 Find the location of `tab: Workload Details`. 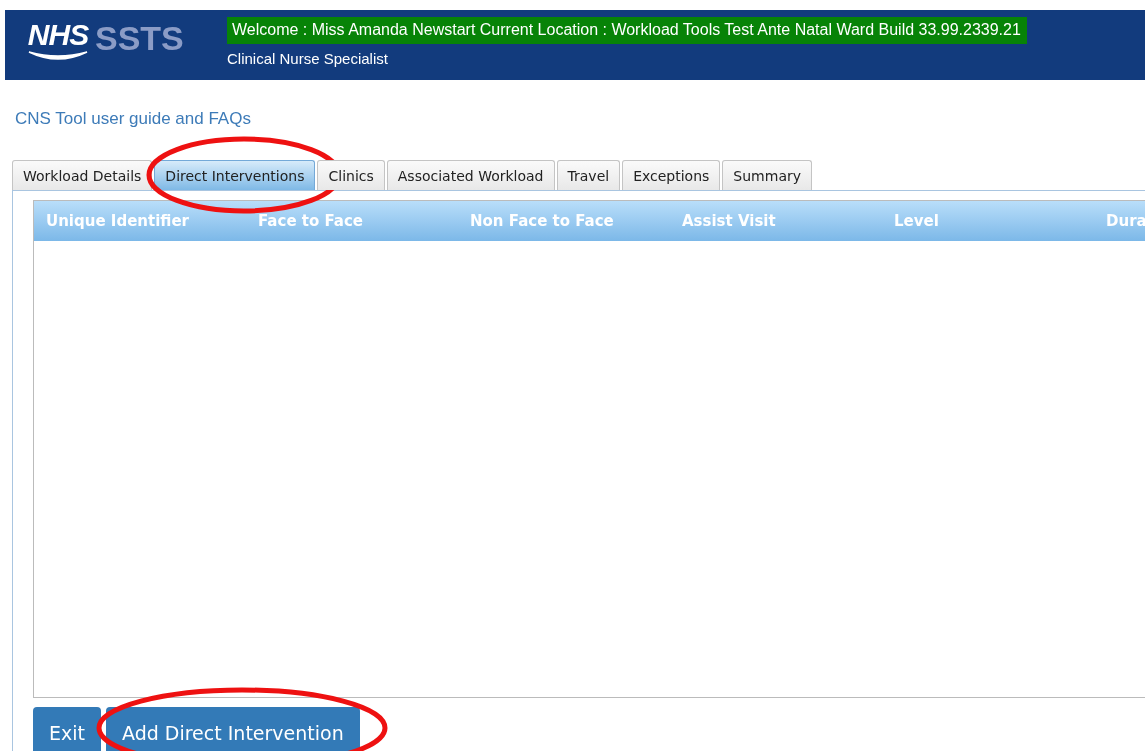

tab: Workload Details is located at coordinates (82, 175).